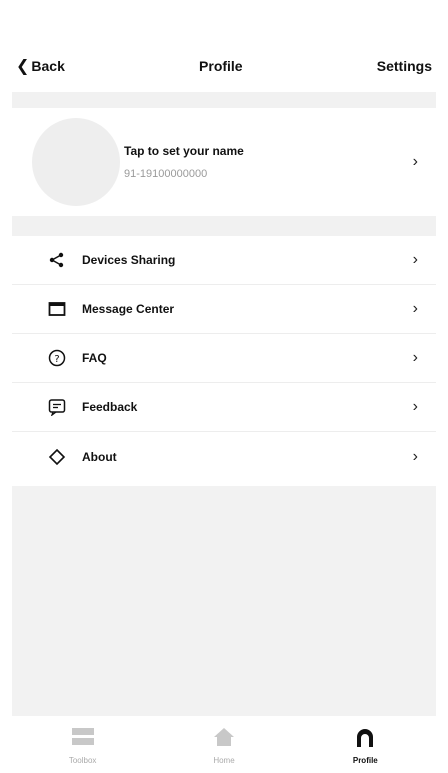 The image size is (448, 773). Describe the element at coordinates (128, 309) in the screenshot. I see `menu-item-label: Message Center` at that location.